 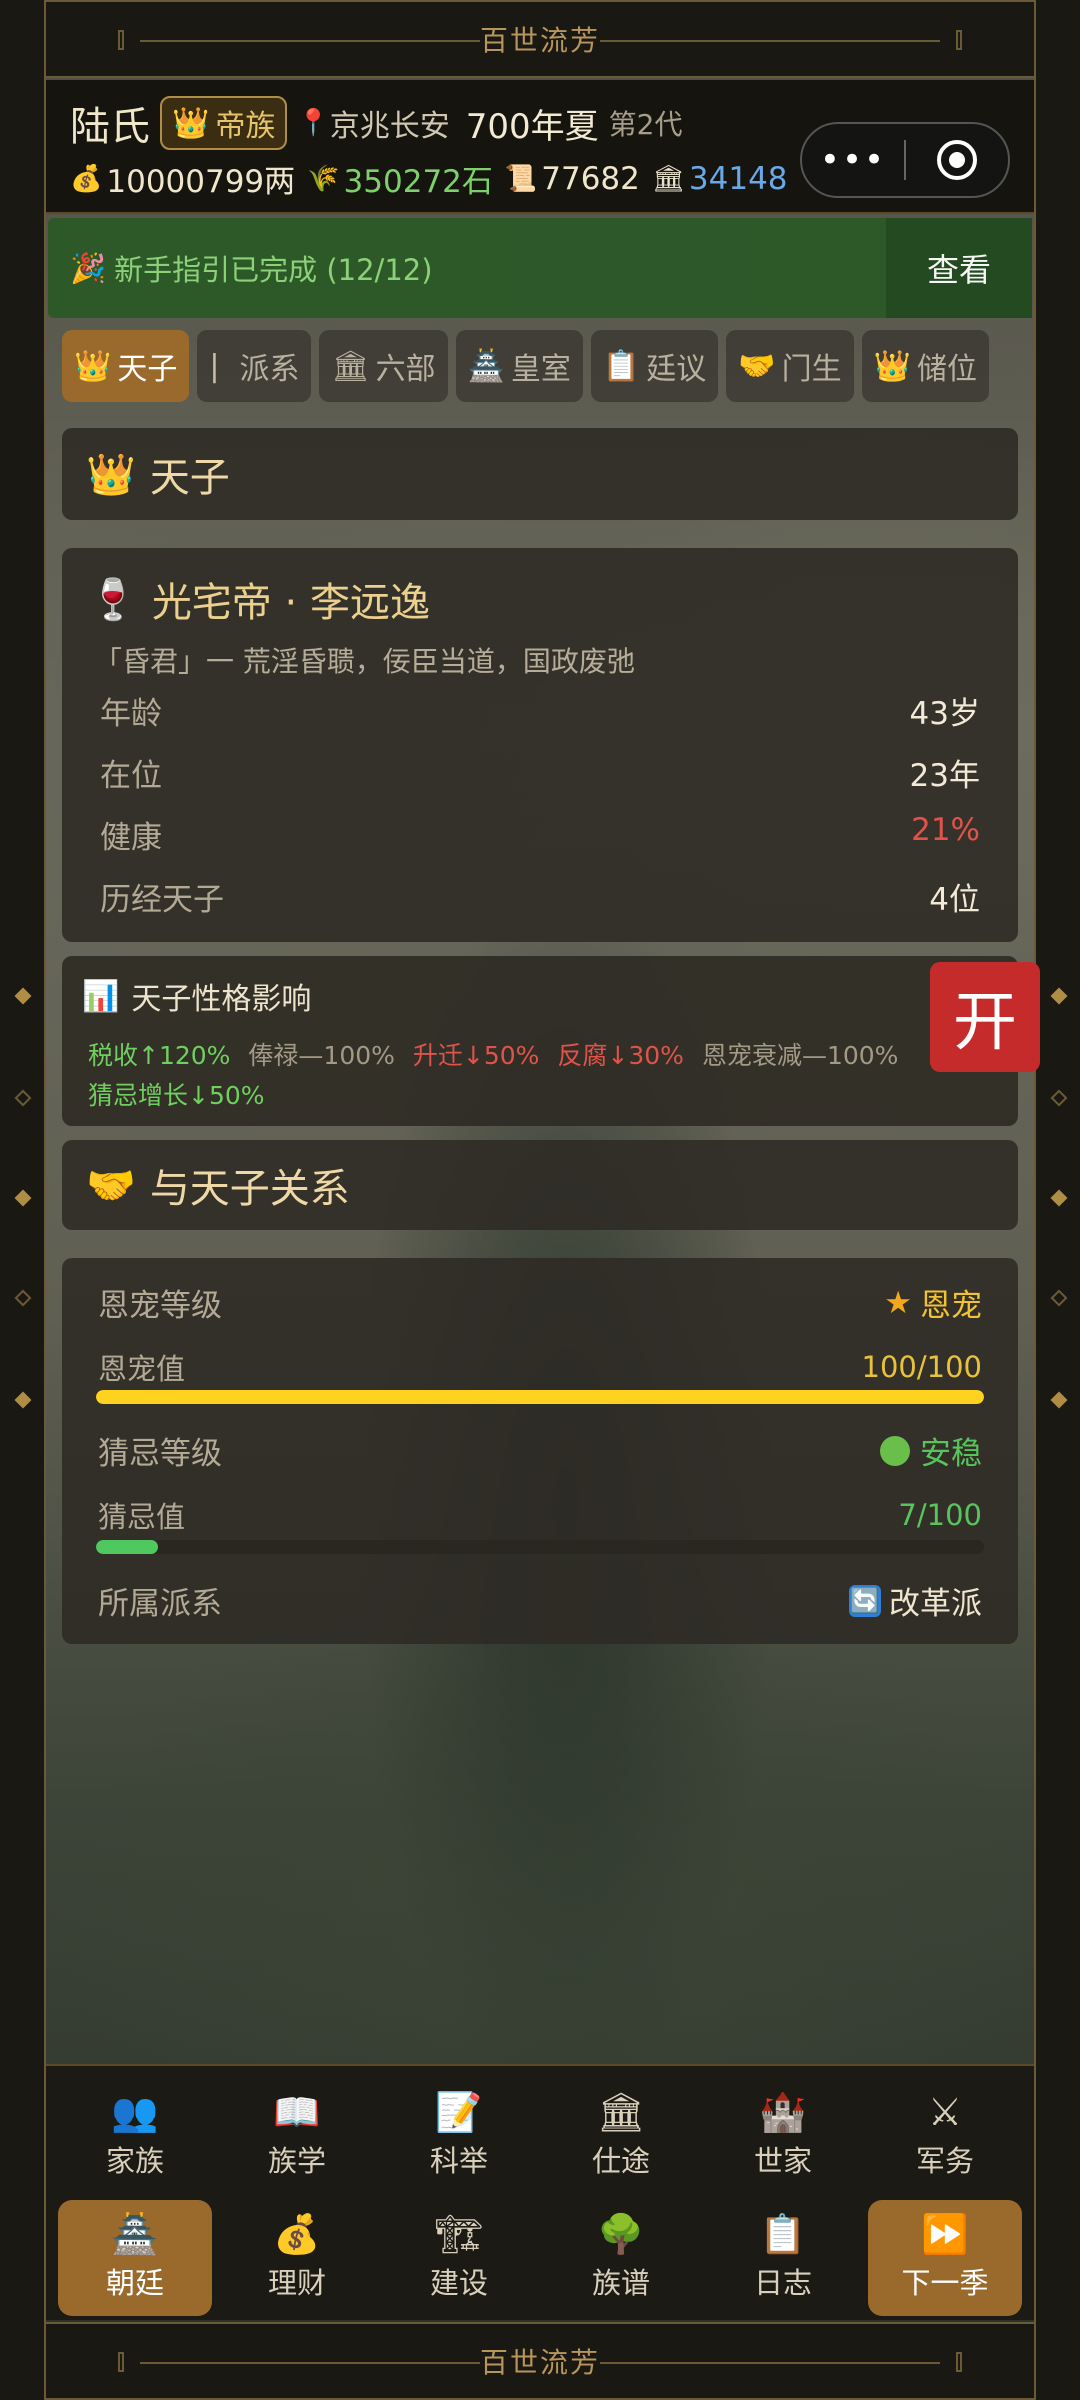 I want to click on tab-succession: 👑 储位, so click(x=925, y=366).